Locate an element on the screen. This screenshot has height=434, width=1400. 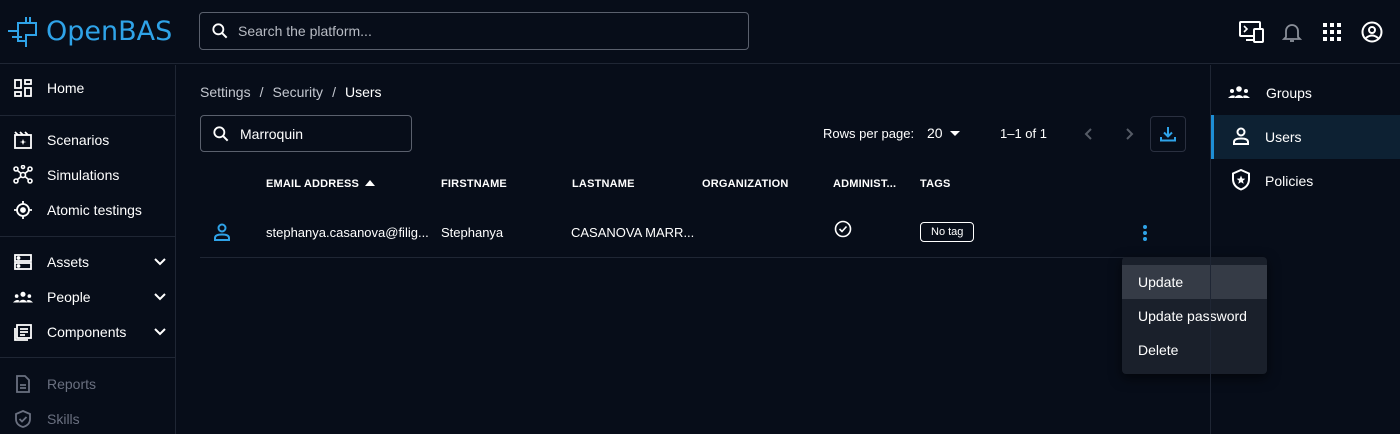
nav-item-people: People is located at coordinates (88, 297).